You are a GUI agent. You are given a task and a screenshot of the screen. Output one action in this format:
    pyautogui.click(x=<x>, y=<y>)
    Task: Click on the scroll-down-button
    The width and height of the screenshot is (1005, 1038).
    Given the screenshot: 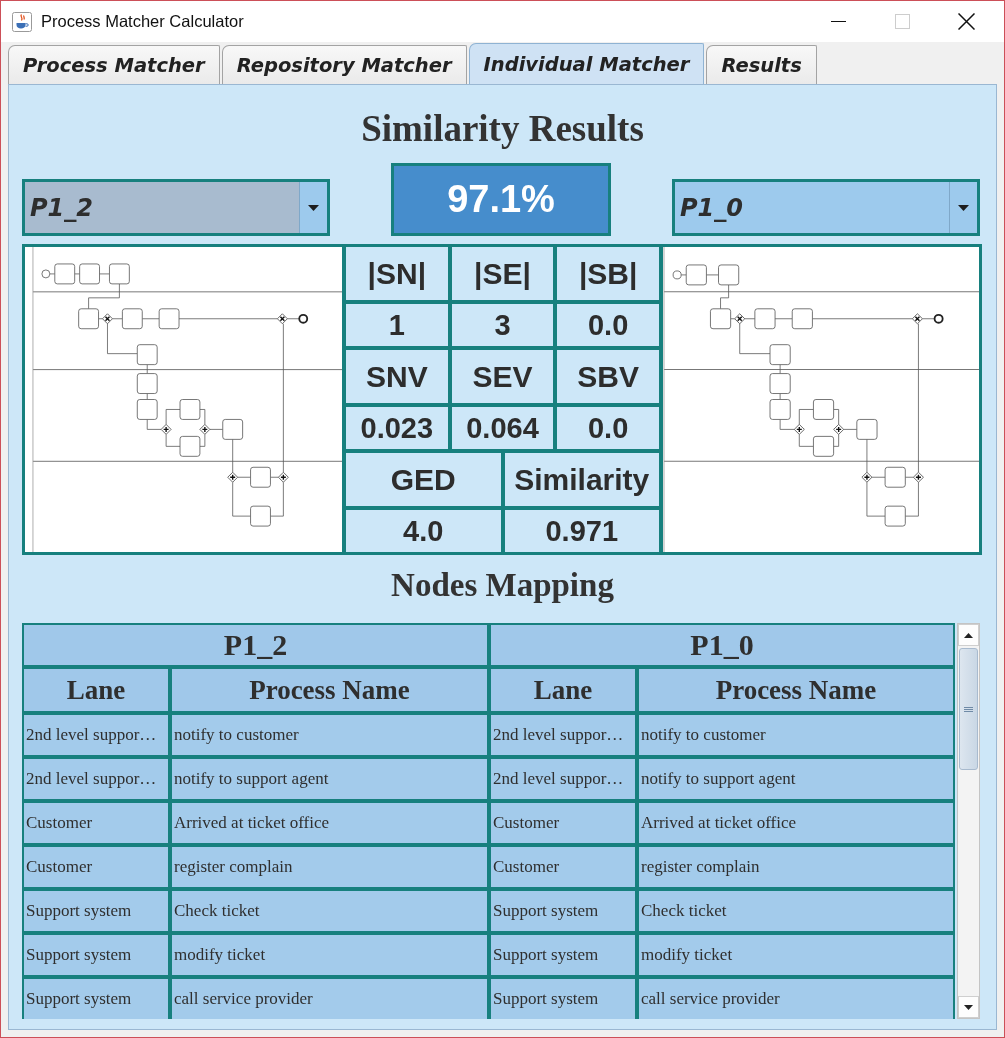 What is the action you would take?
    pyautogui.click(x=968, y=1007)
    